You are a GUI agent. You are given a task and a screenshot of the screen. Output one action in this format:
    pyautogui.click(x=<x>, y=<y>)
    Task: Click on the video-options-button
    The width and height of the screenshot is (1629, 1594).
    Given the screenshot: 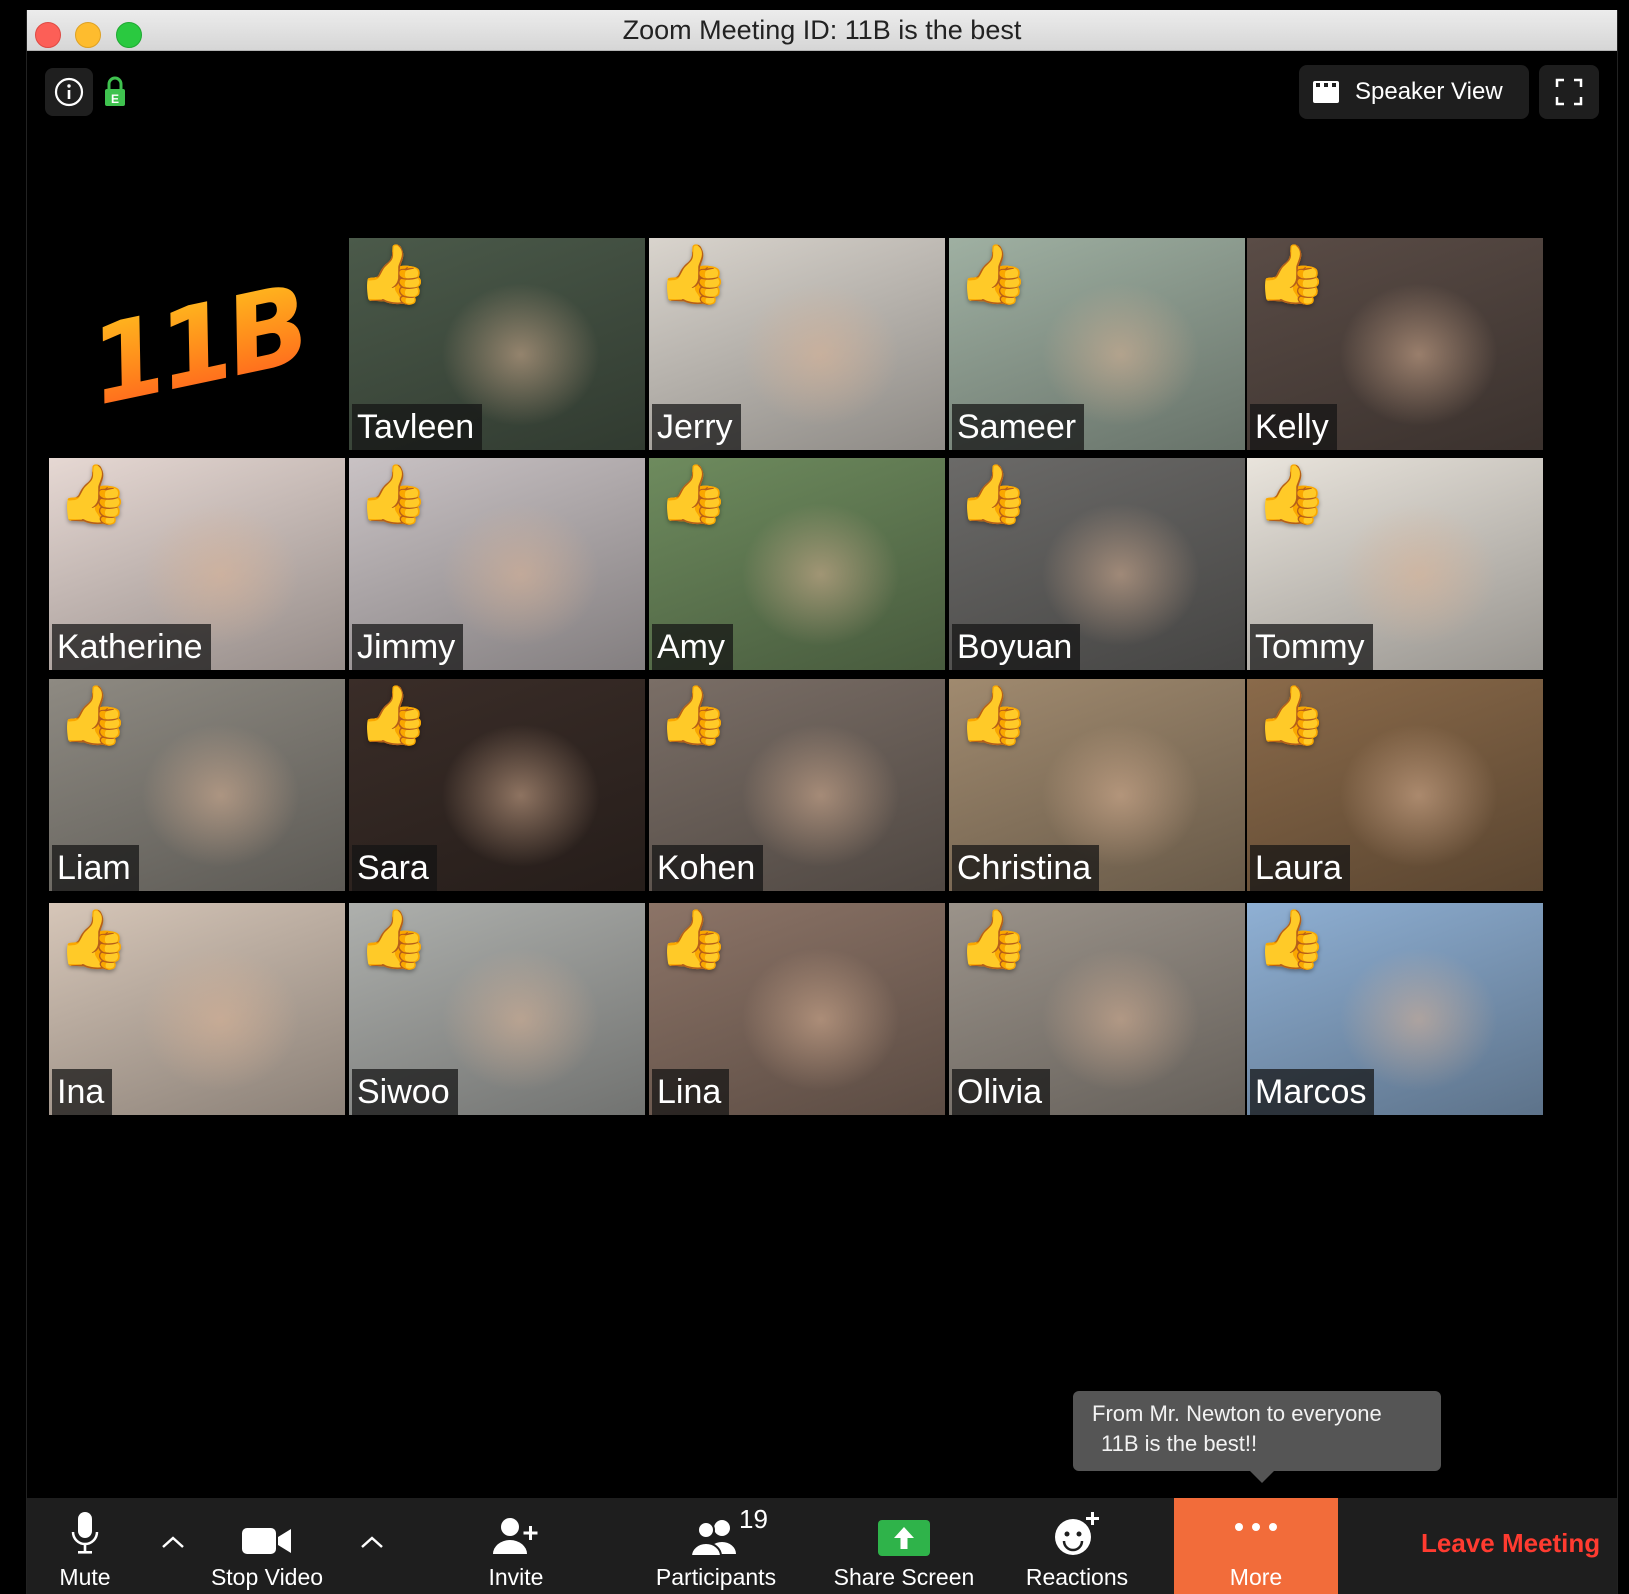 What is the action you would take?
    pyautogui.click(x=372, y=1542)
    